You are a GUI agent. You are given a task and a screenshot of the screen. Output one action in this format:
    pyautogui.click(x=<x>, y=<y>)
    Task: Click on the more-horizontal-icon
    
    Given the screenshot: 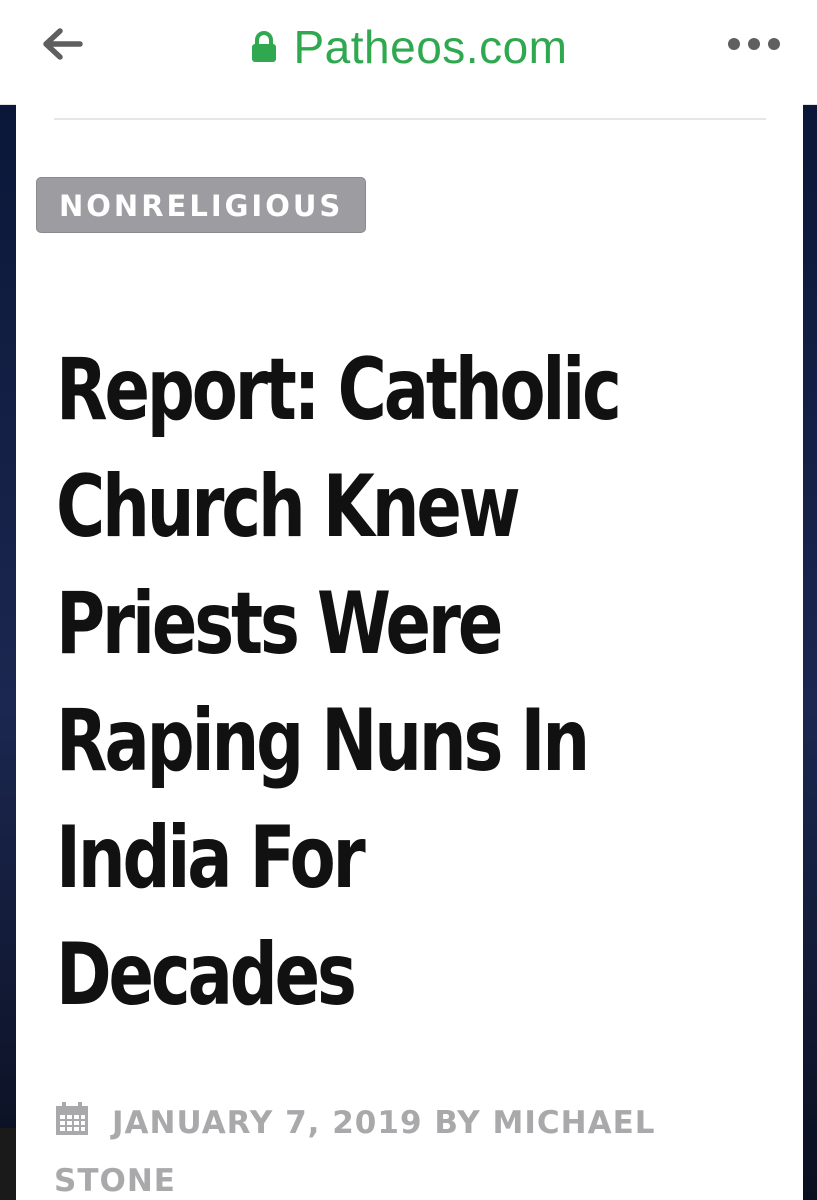 What is the action you would take?
    pyautogui.click(x=754, y=44)
    